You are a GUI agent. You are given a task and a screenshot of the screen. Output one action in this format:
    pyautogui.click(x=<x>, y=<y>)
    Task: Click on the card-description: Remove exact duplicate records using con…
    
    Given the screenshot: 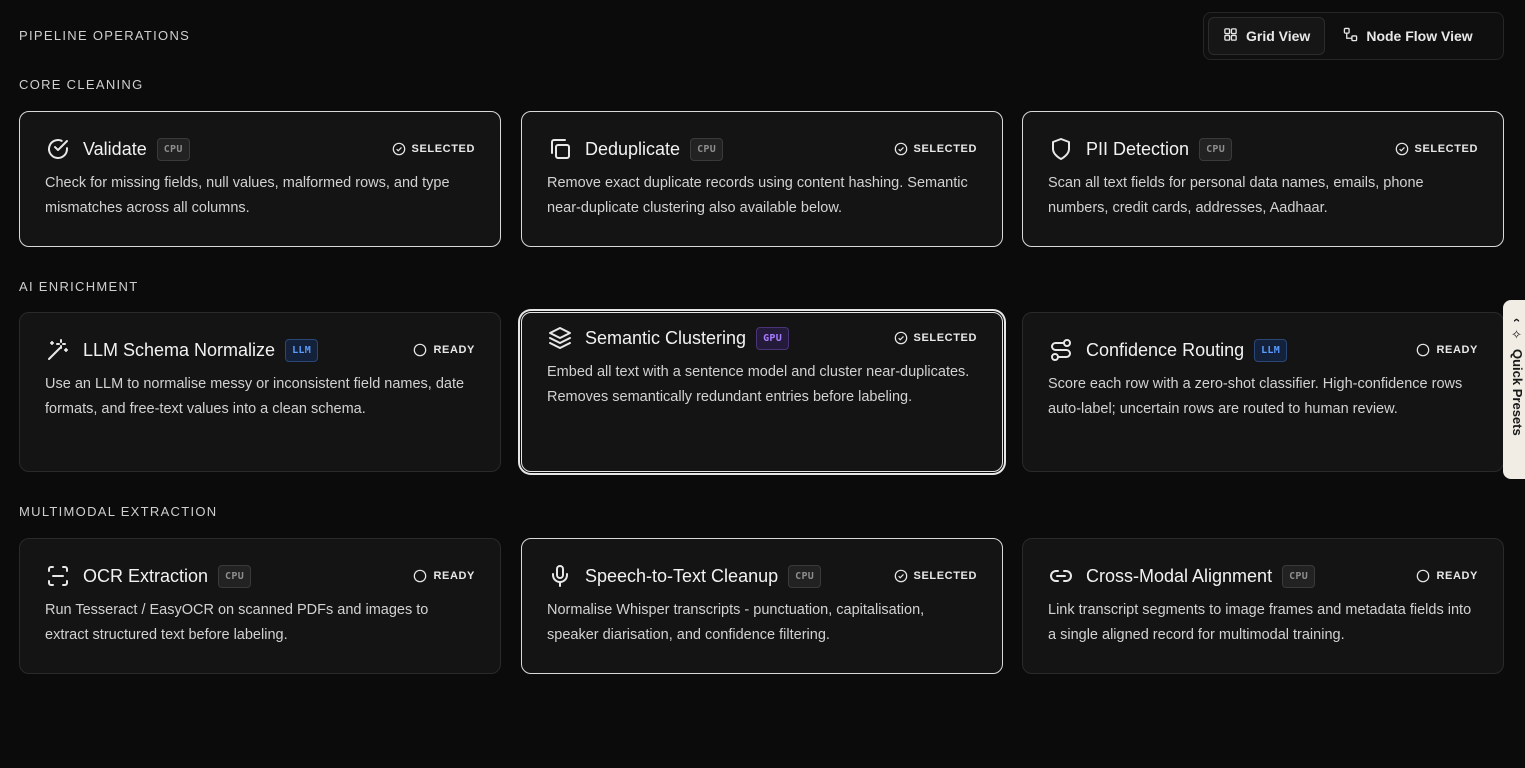 What is the action you would take?
    pyautogui.click(x=757, y=195)
    